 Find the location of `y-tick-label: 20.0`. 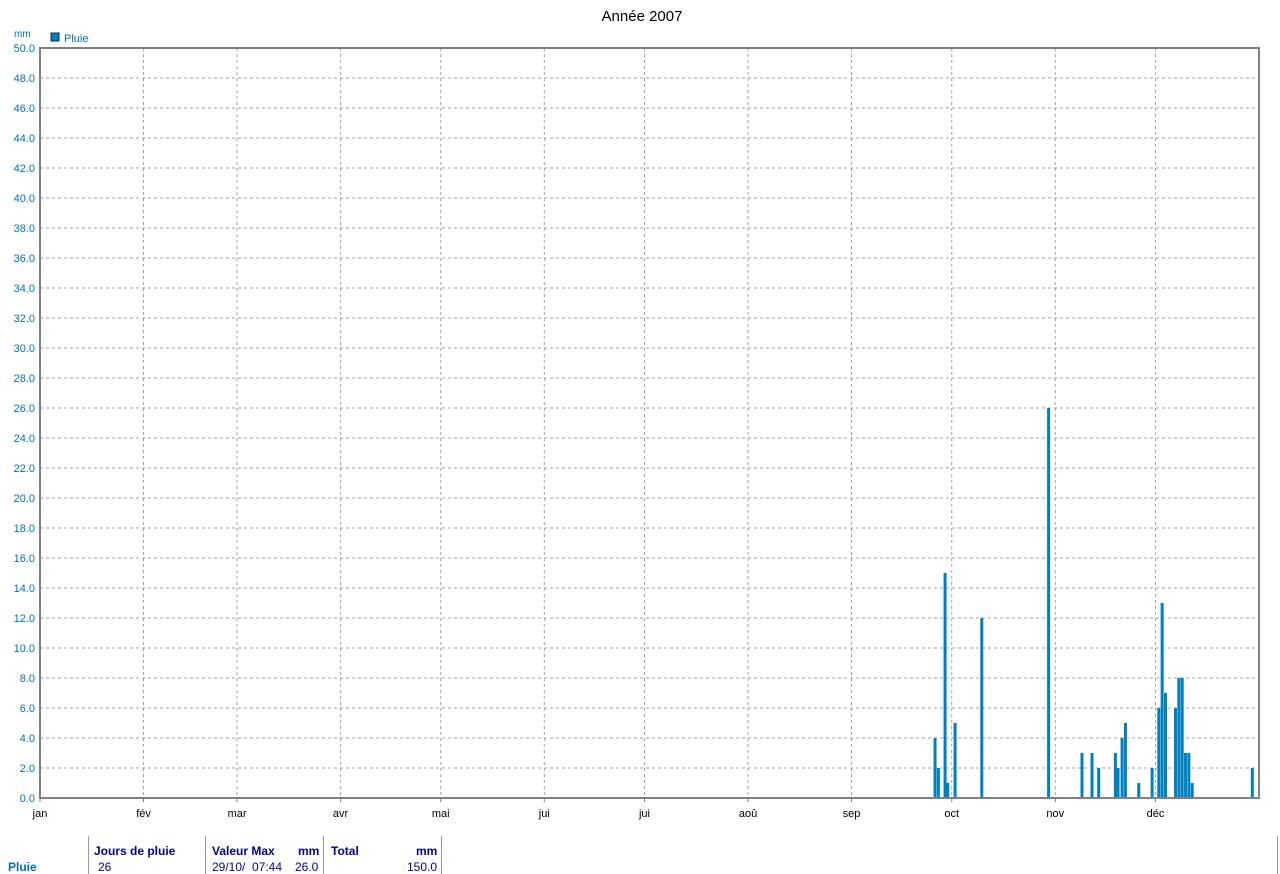

y-tick-label: 20.0 is located at coordinates (24, 499).